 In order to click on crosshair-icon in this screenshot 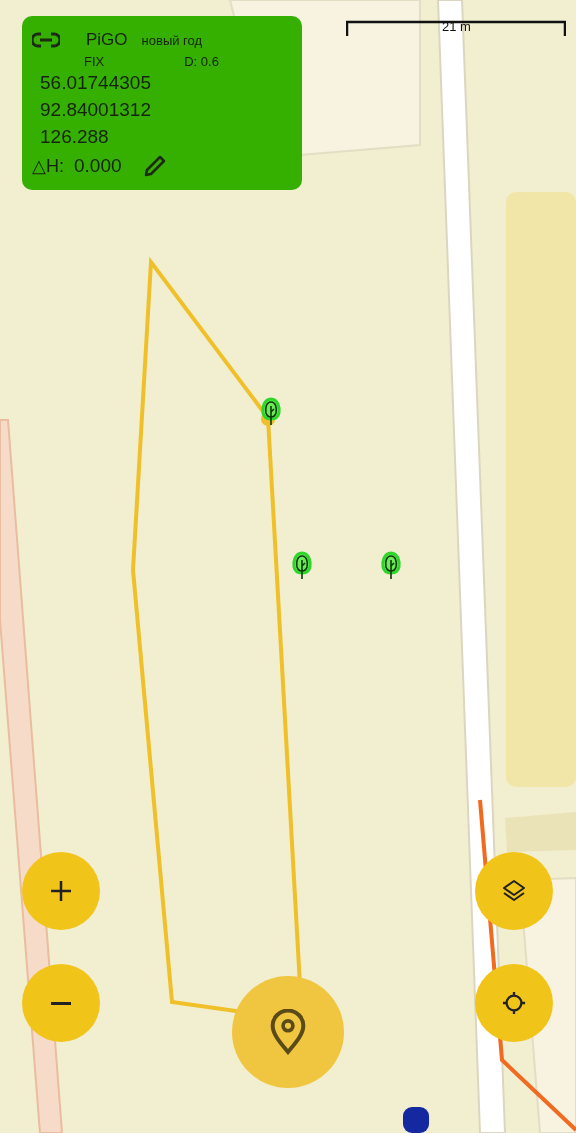, I will do `click(514, 1003)`.